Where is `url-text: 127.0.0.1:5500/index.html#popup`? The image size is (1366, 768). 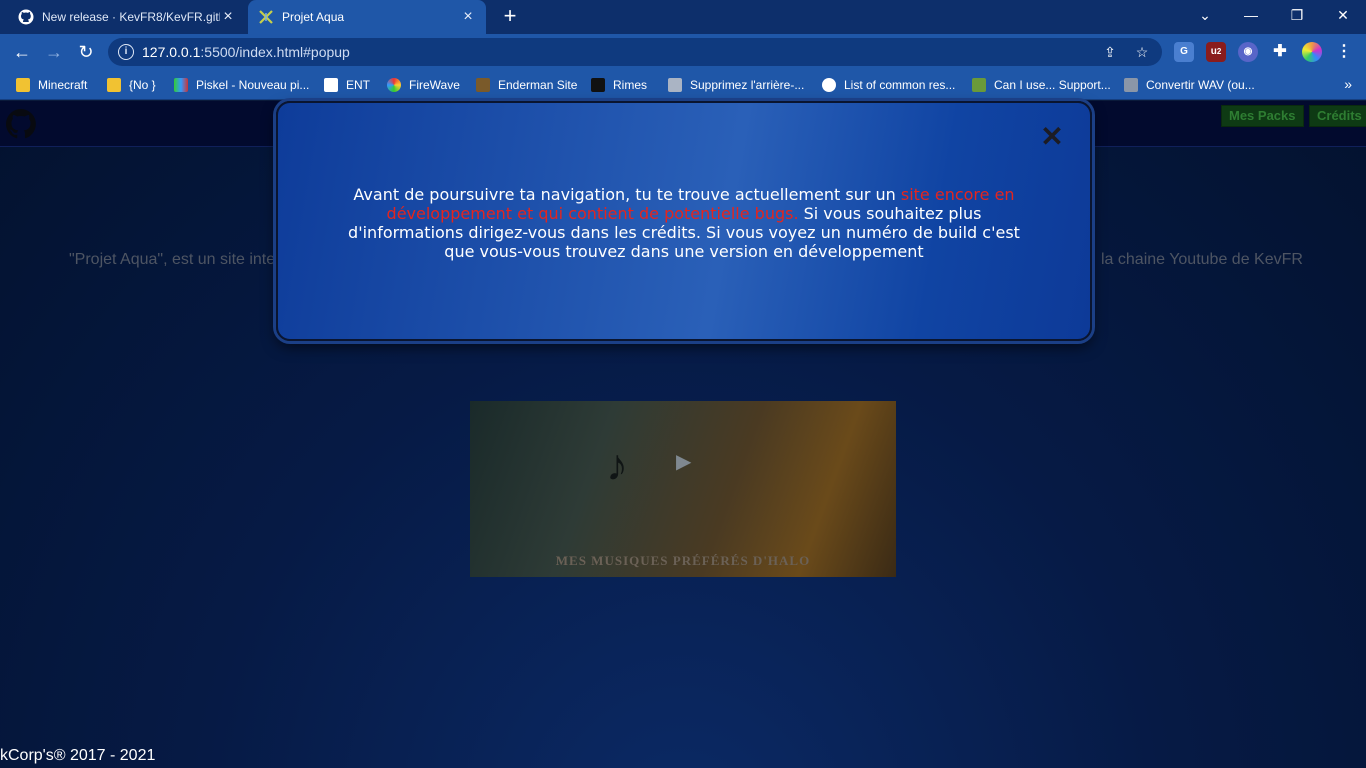 url-text: 127.0.0.1:5500/index.html#popup is located at coordinates (246, 52).